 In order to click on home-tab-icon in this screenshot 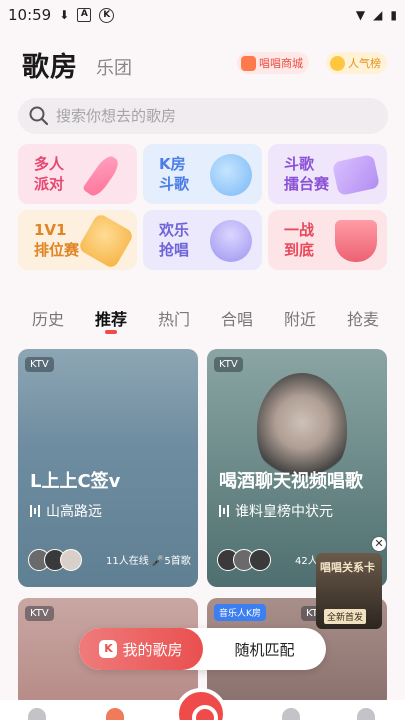, I will do `click(37, 714)`.